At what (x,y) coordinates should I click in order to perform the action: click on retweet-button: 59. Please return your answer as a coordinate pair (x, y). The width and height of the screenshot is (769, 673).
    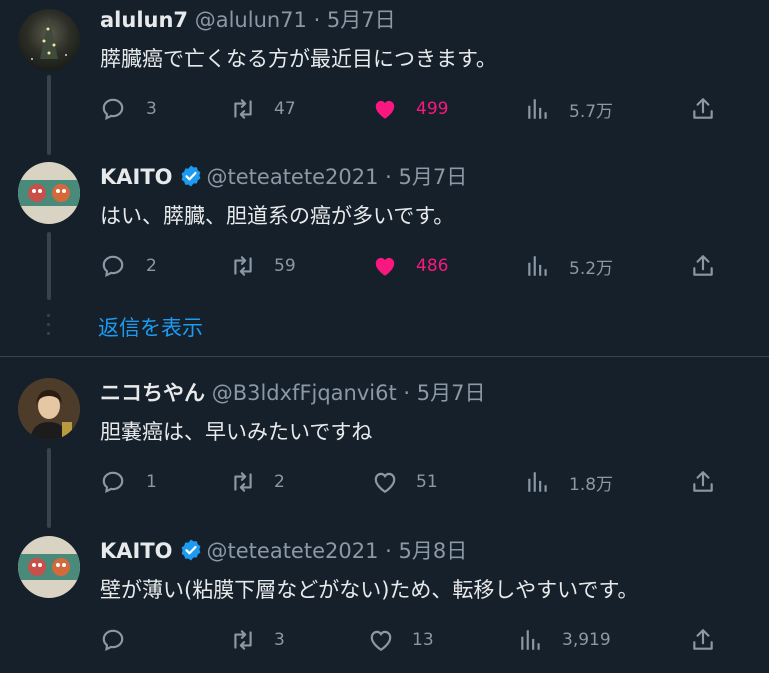
    Looking at the image, I should click on (263, 266).